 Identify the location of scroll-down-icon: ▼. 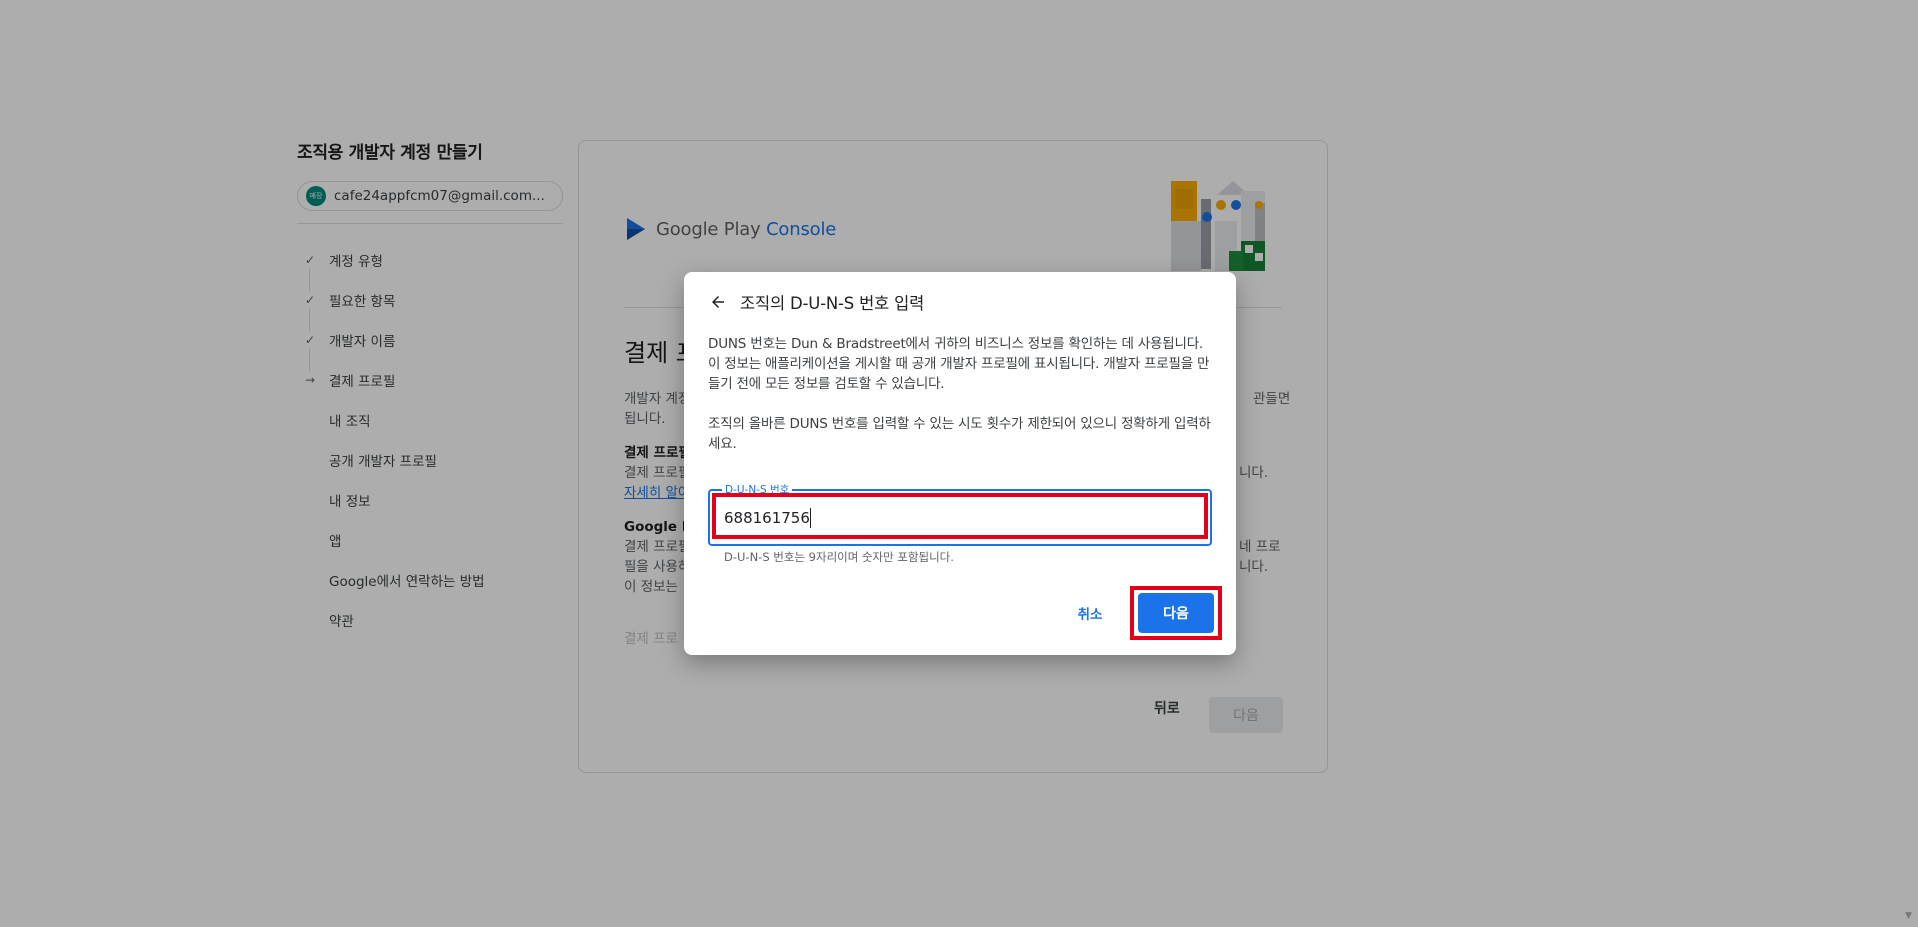
(1908, 916).